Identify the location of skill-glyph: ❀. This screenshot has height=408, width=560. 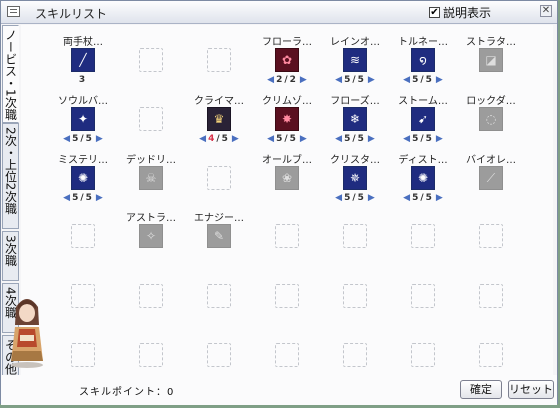
(287, 178).